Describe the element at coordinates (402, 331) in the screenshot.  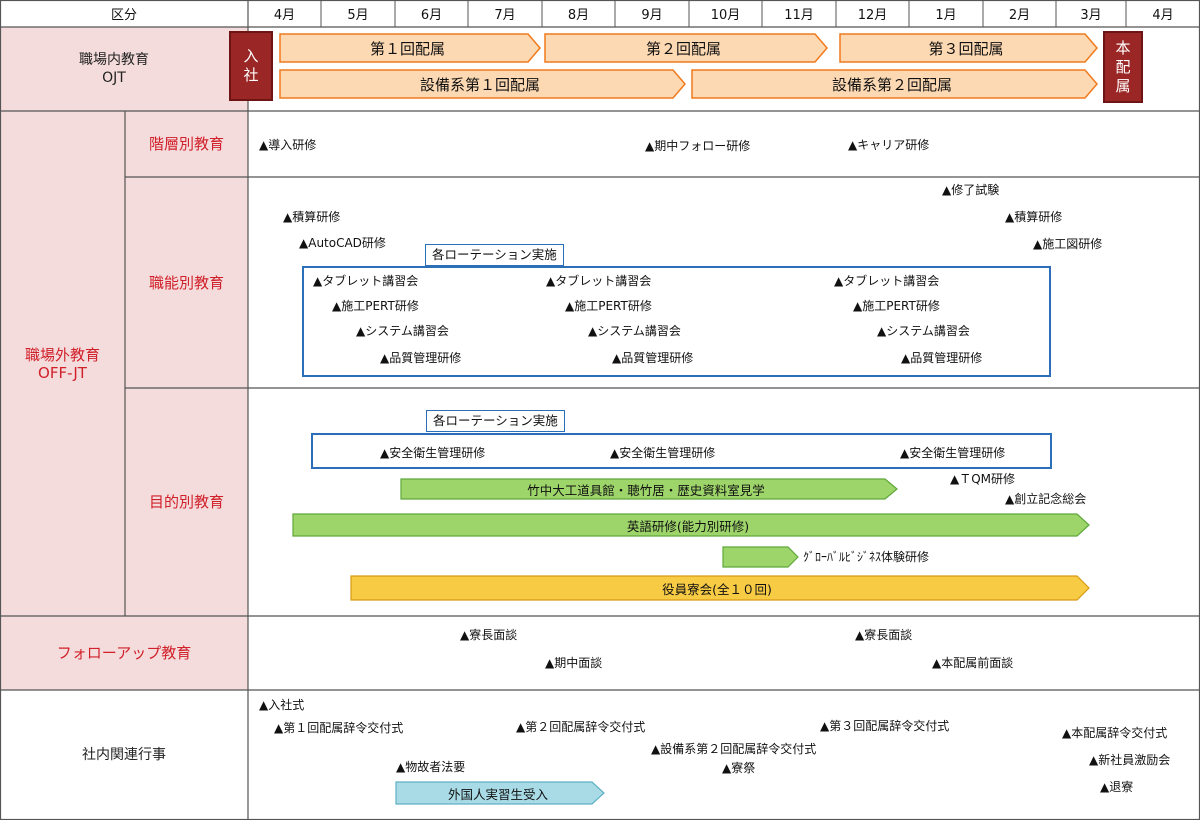
I see `rot-system-1: ▲システム講習会` at that location.